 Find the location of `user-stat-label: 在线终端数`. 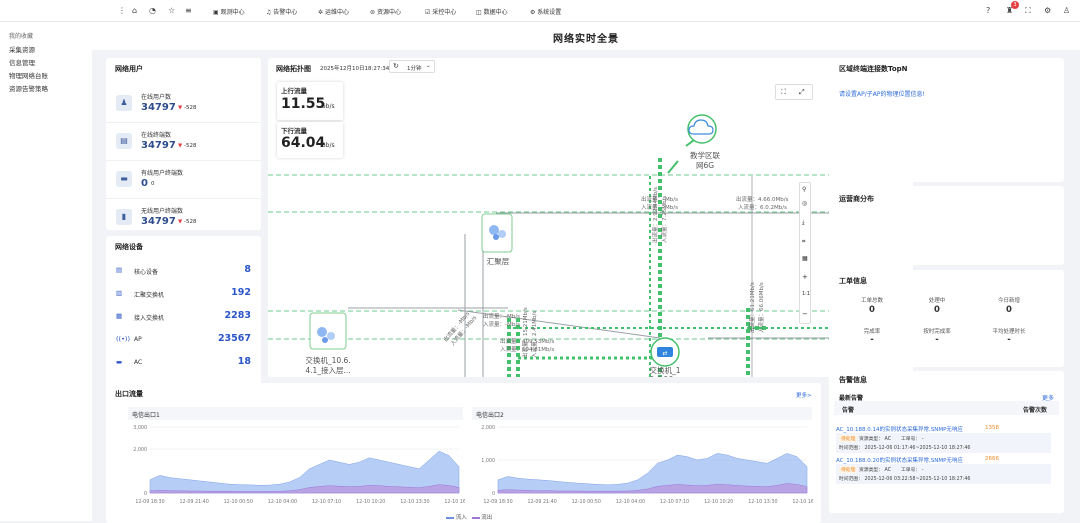

user-stat-label: 在线终端数 is located at coordinates (156, 135).